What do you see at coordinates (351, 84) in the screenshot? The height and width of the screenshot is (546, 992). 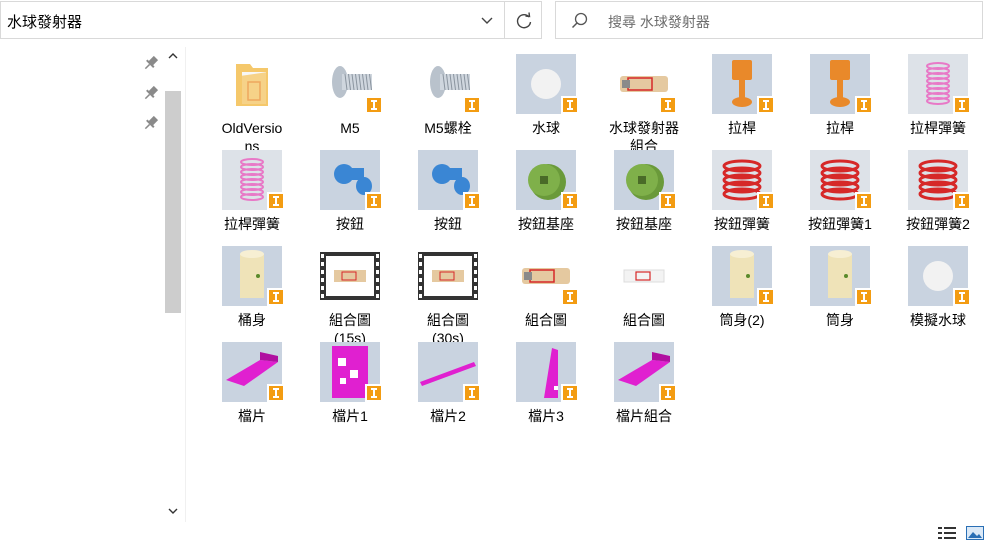 I see `screw-thumbnail-icon` at bounding box center [351, 84].